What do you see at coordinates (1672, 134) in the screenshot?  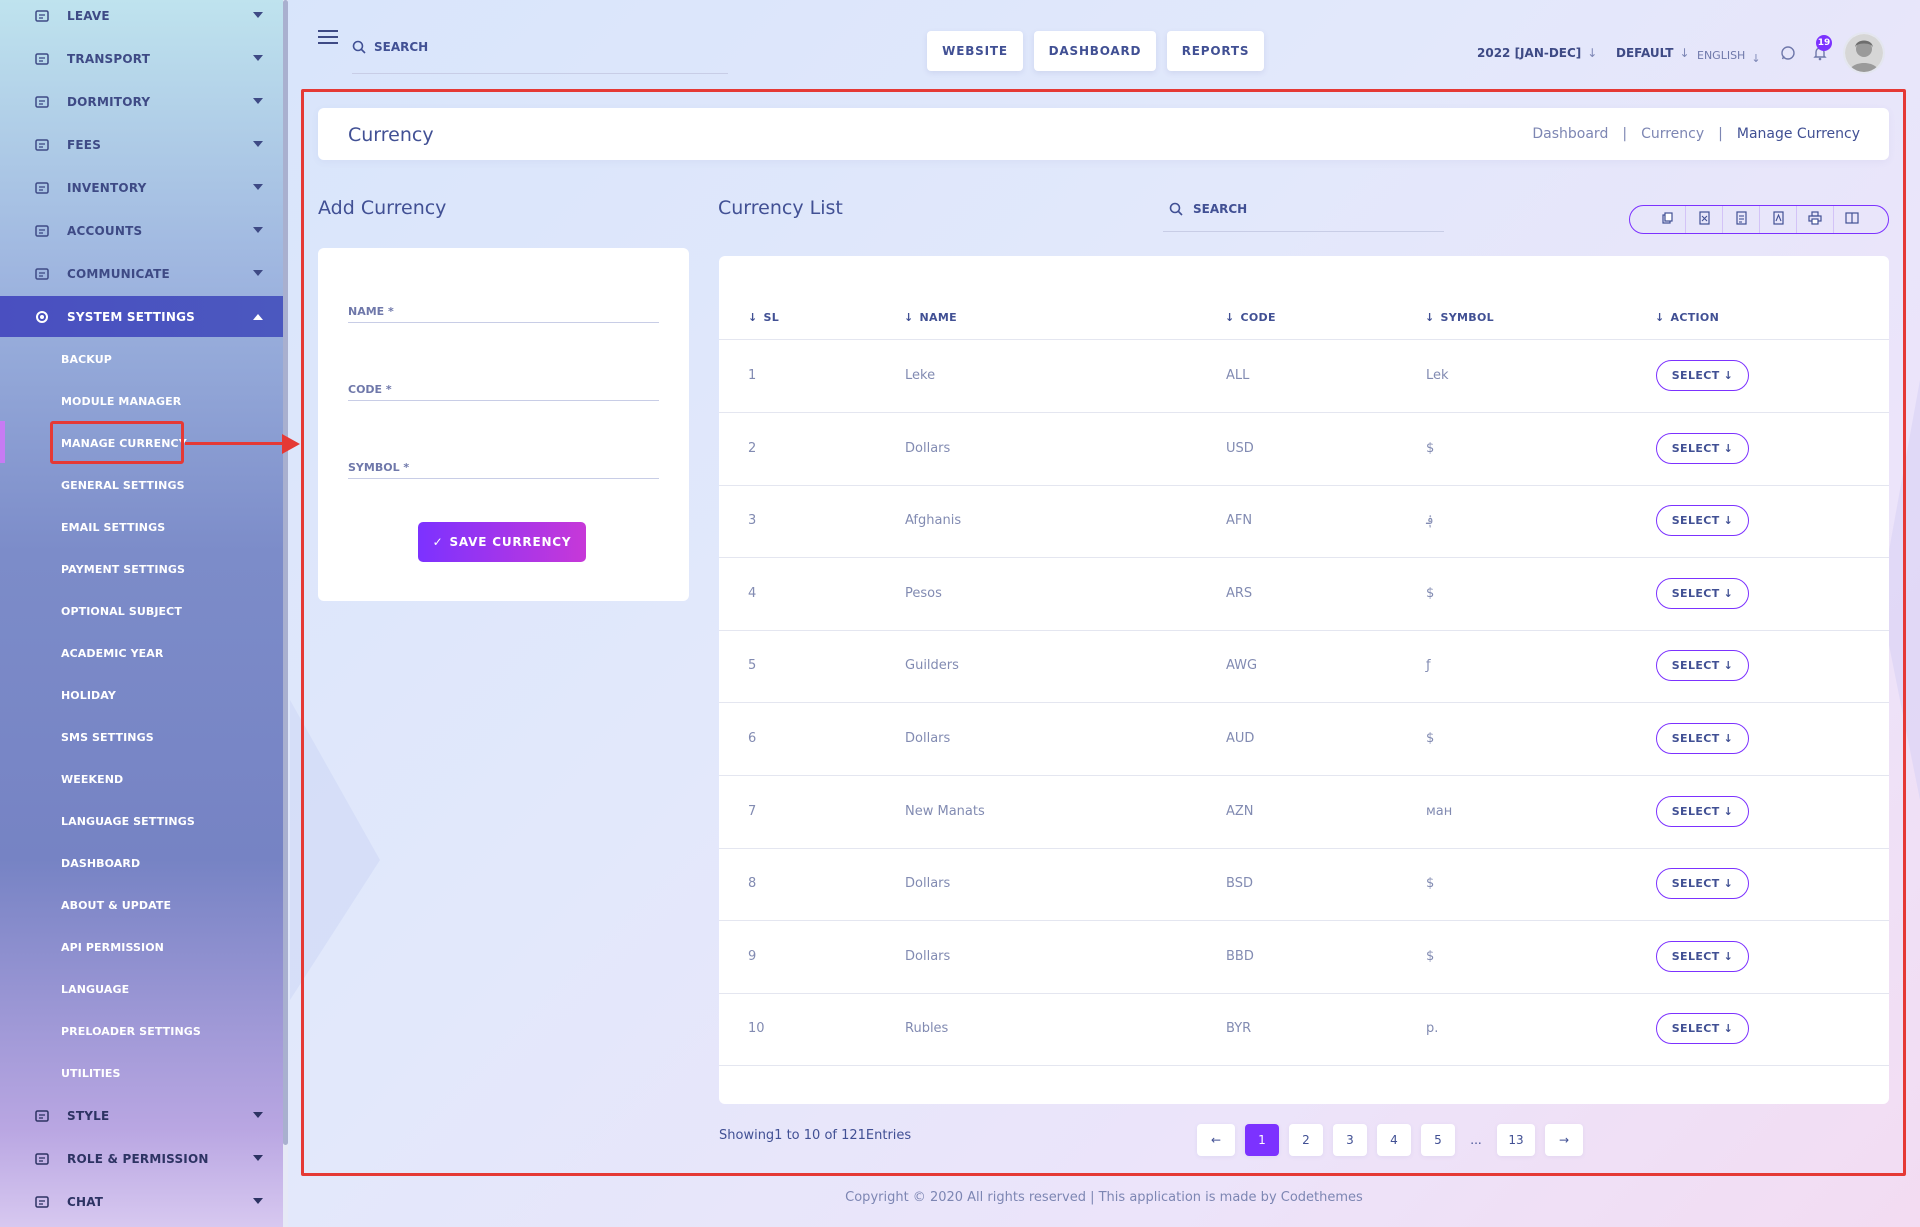 I see `breadcrumb-currency: Currency` at bounding box center [1672, 134].